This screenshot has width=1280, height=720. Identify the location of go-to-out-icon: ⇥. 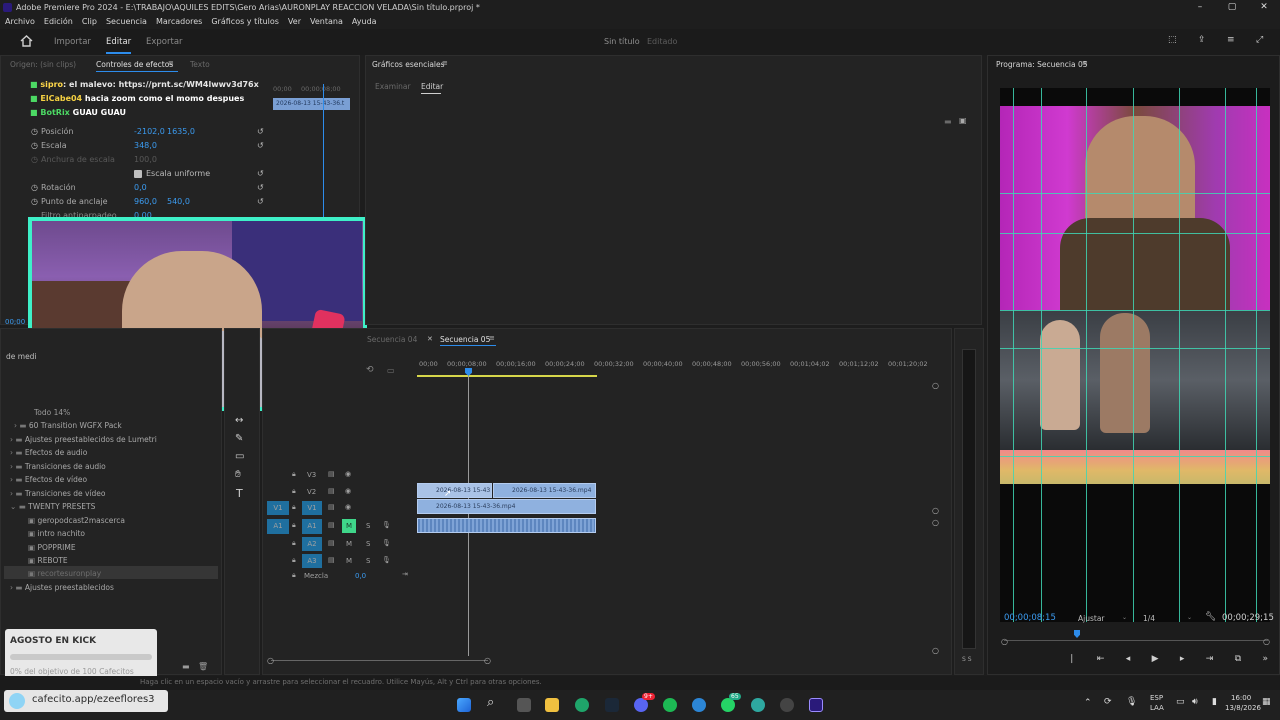
(1210, 660).